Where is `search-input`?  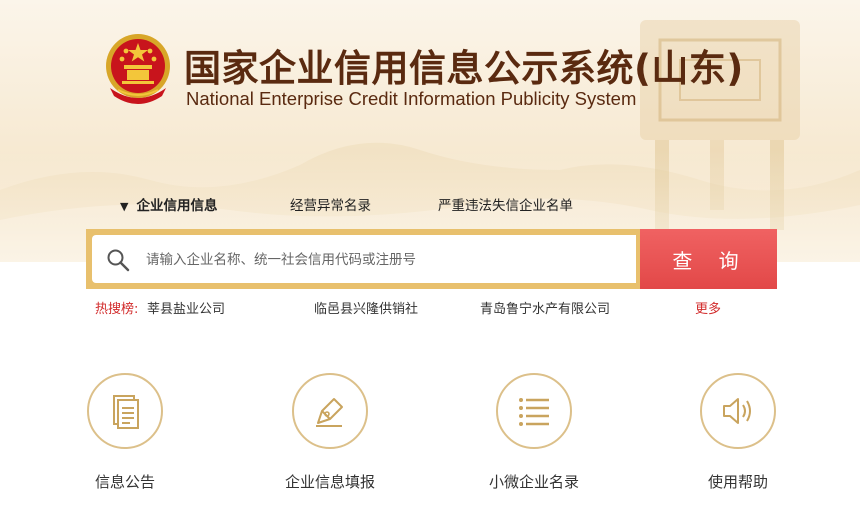 search-input is located at coordinates (386, 260).